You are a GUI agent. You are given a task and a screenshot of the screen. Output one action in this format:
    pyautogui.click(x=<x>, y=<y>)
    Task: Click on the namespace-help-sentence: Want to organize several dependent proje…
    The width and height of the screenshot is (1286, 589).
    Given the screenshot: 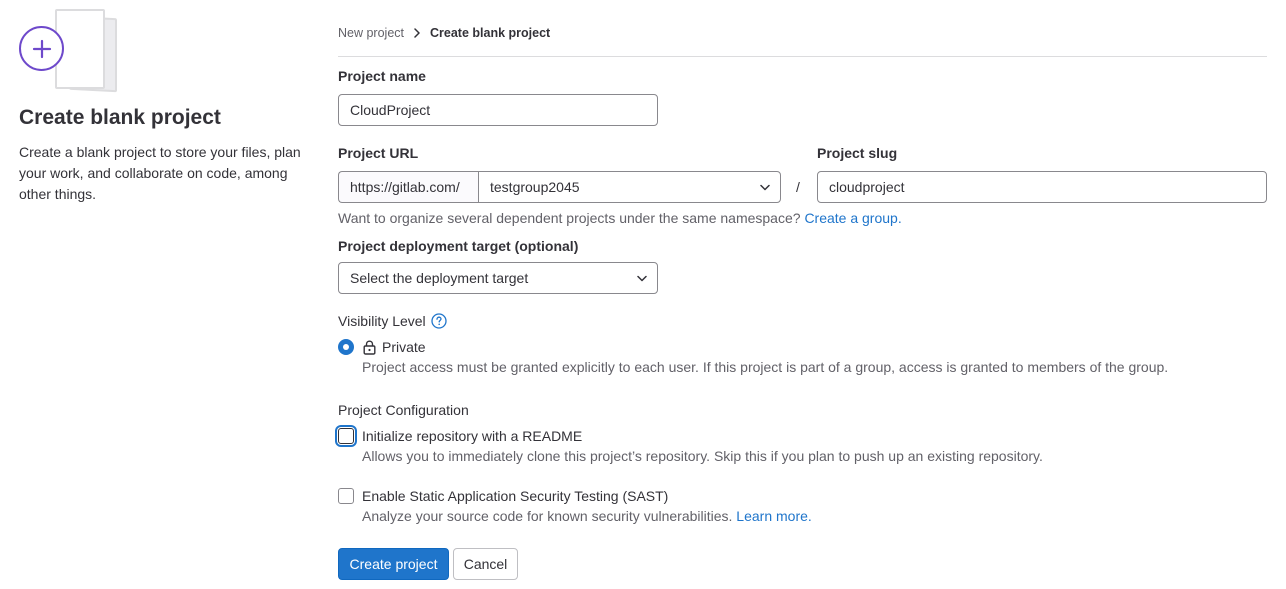 What is the action you would take?
    pyautogui.click(x=569, y=218)
    